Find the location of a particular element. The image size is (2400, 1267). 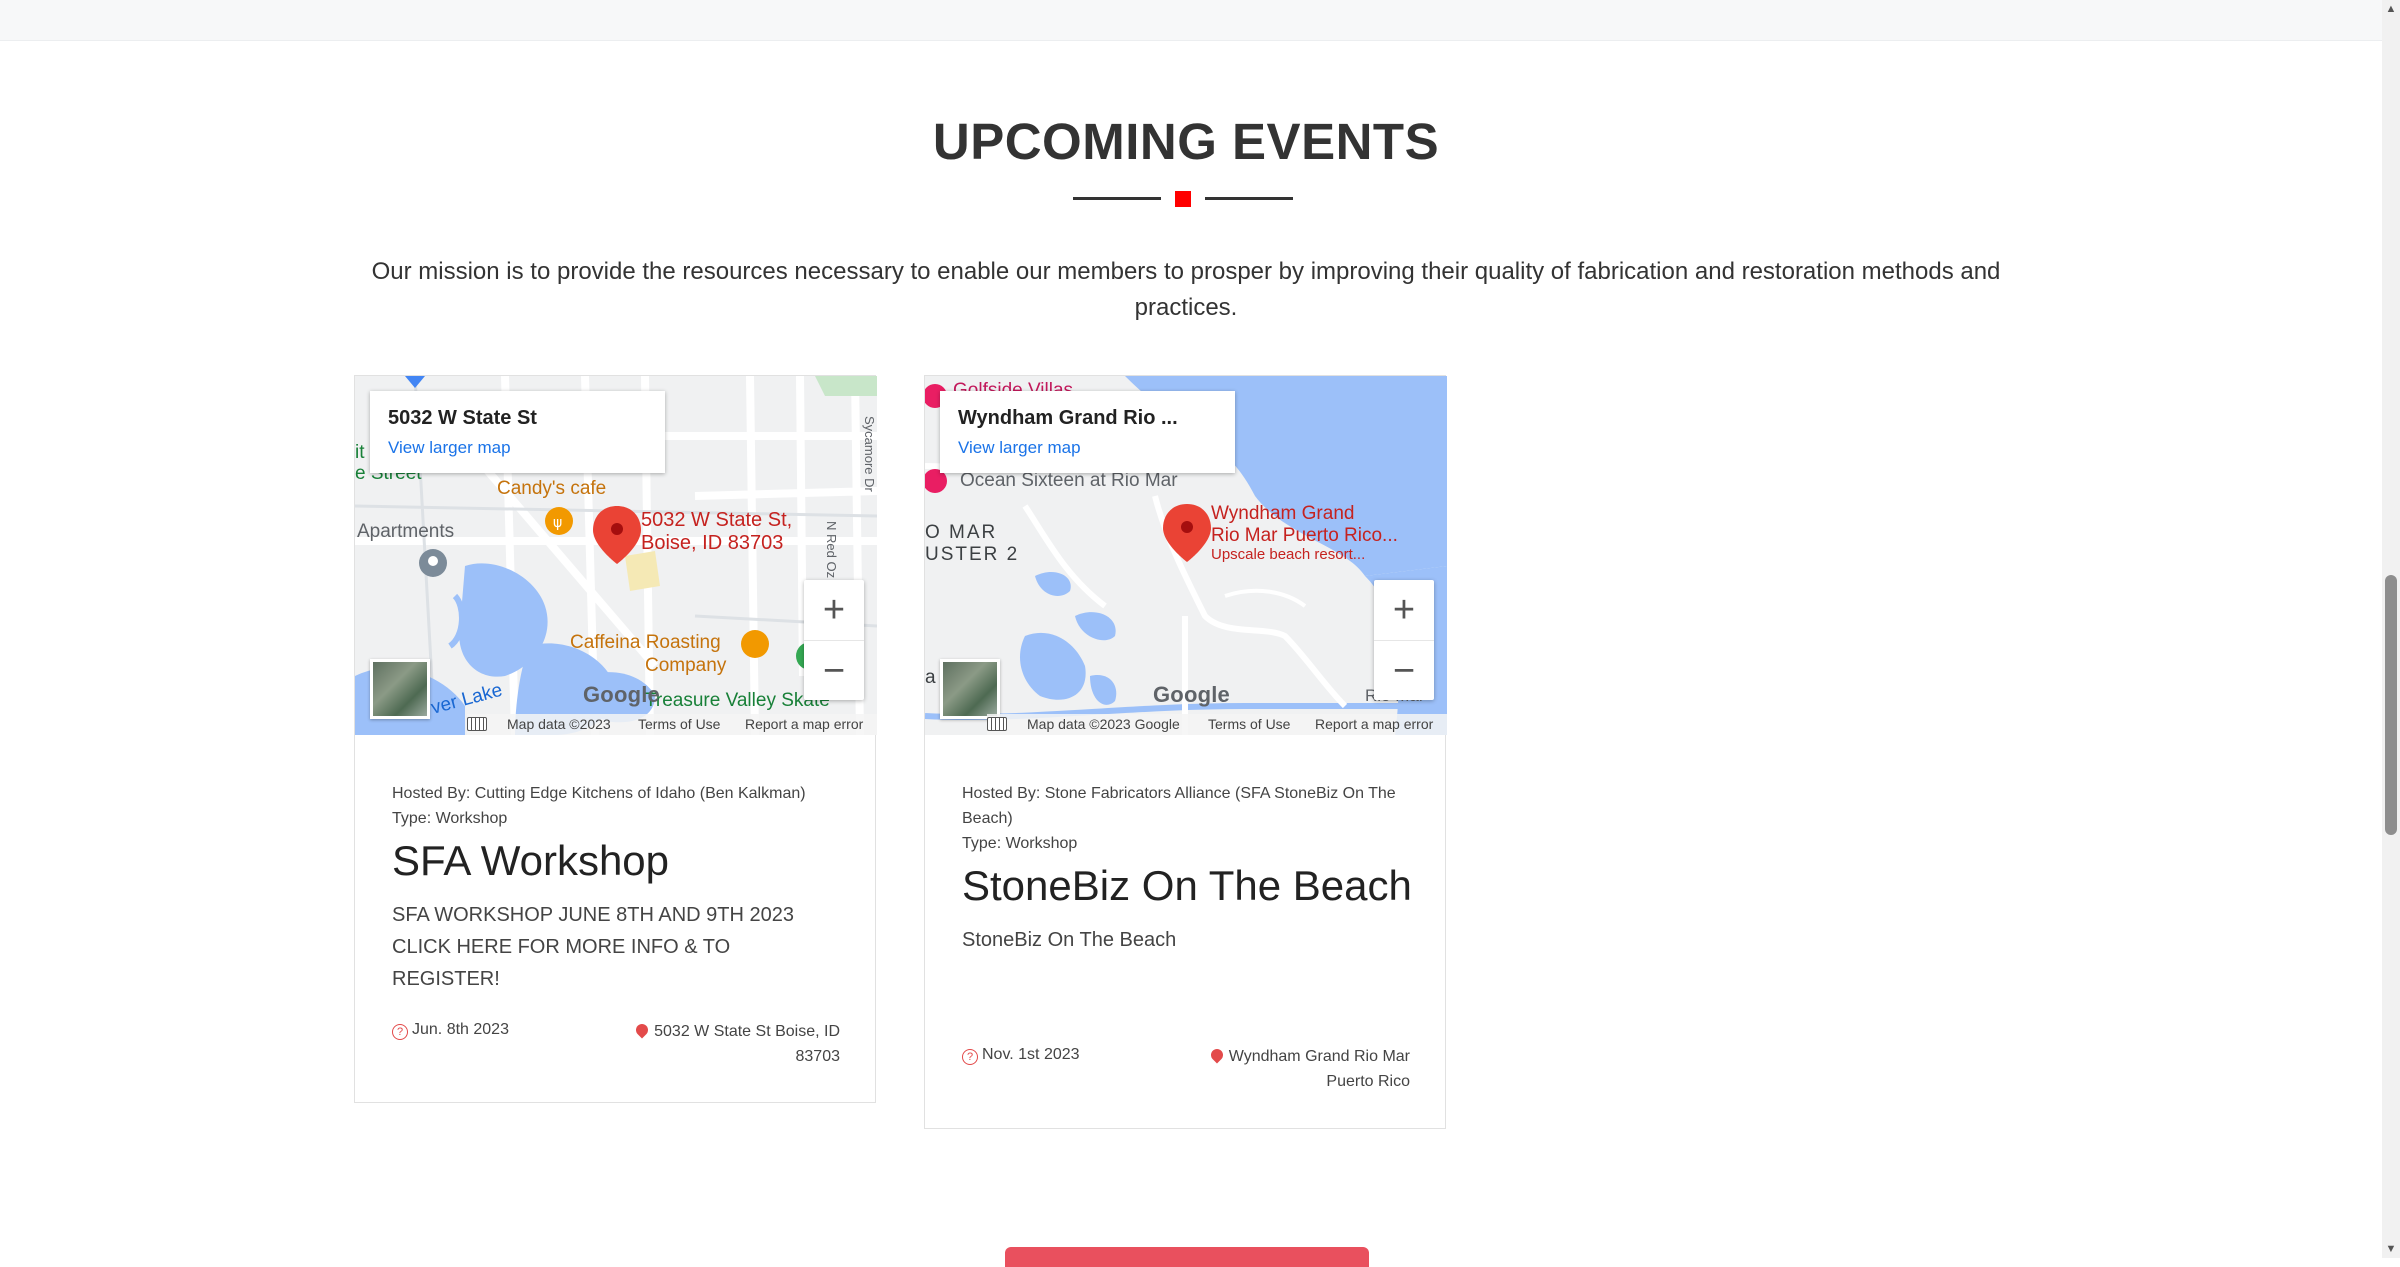

title-divider-square is located at coordinates (1183, 199).